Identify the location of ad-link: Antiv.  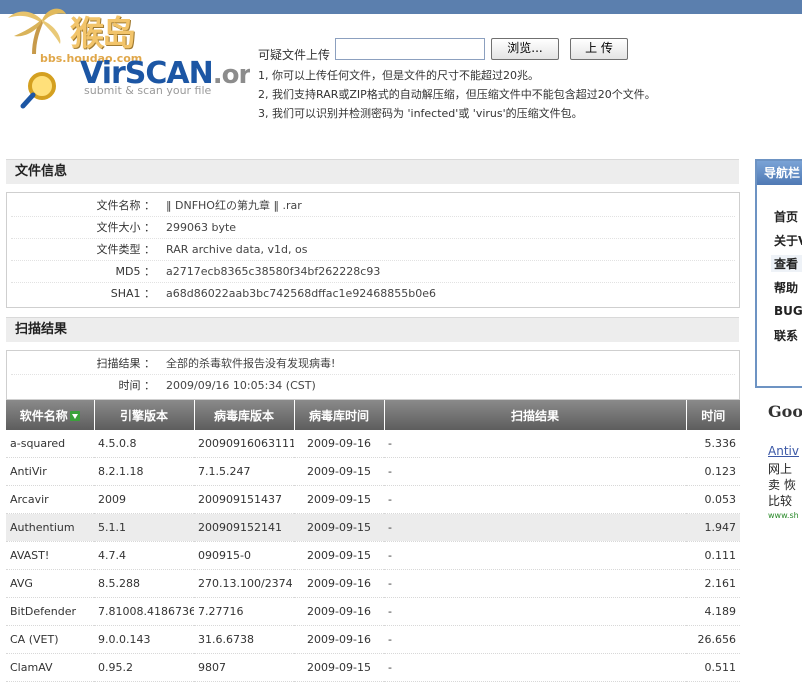
(783, 451).